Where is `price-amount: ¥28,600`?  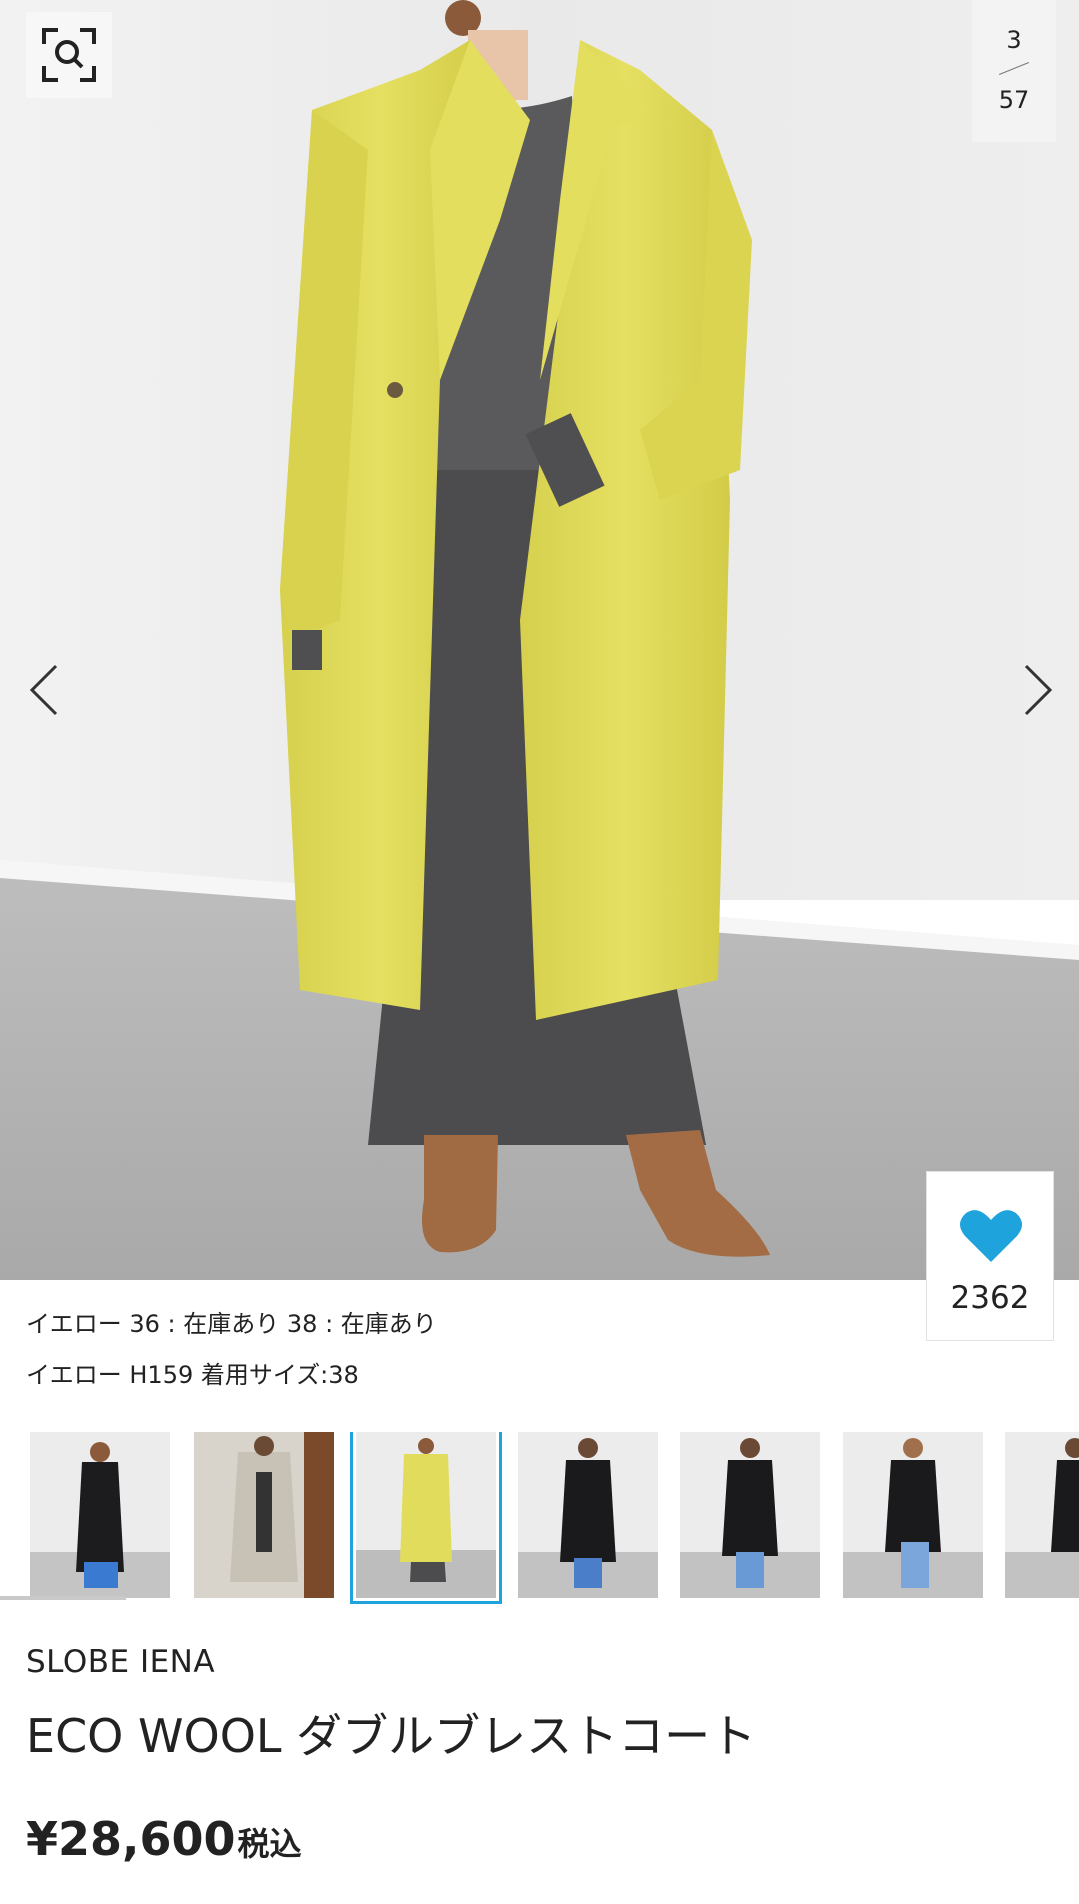 price-amount: ¥28,600 is located at coordinates (131, 1839).